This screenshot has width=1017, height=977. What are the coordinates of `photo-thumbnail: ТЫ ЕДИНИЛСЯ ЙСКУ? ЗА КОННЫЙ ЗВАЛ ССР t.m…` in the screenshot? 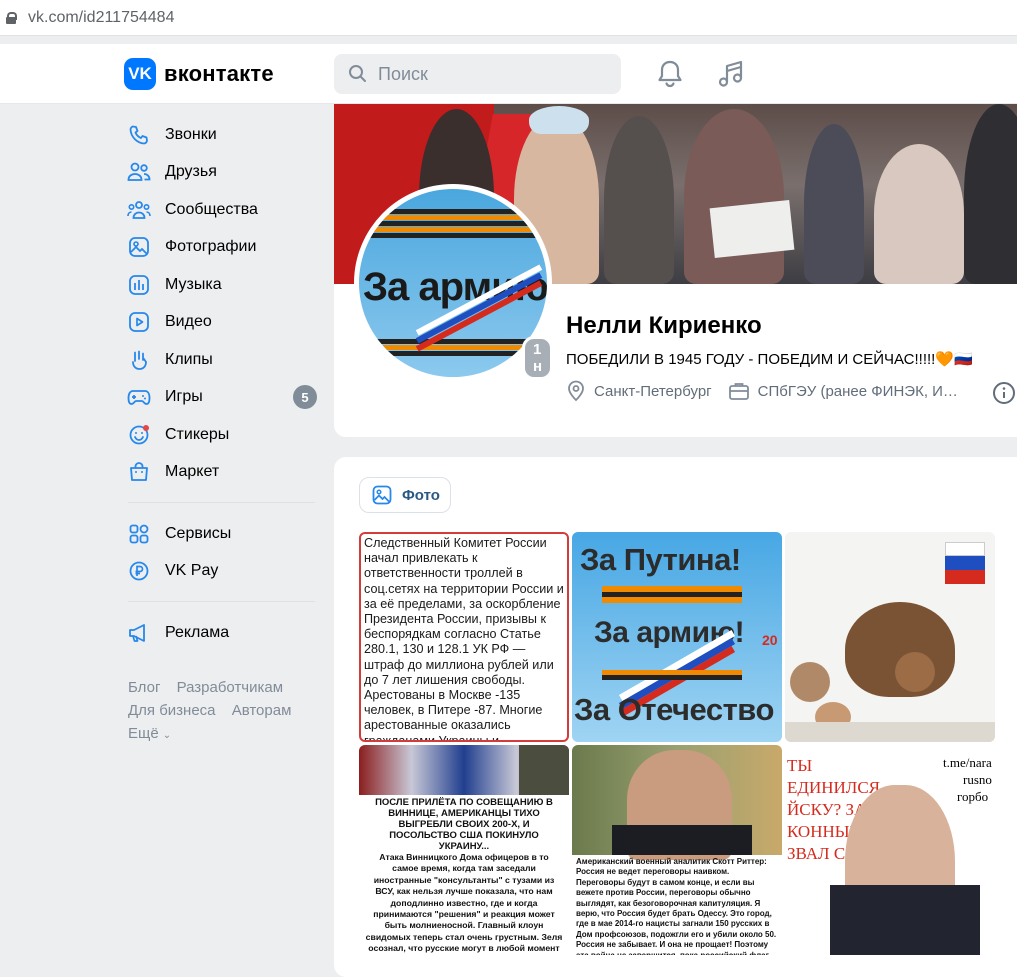 It's located at (890, 850).